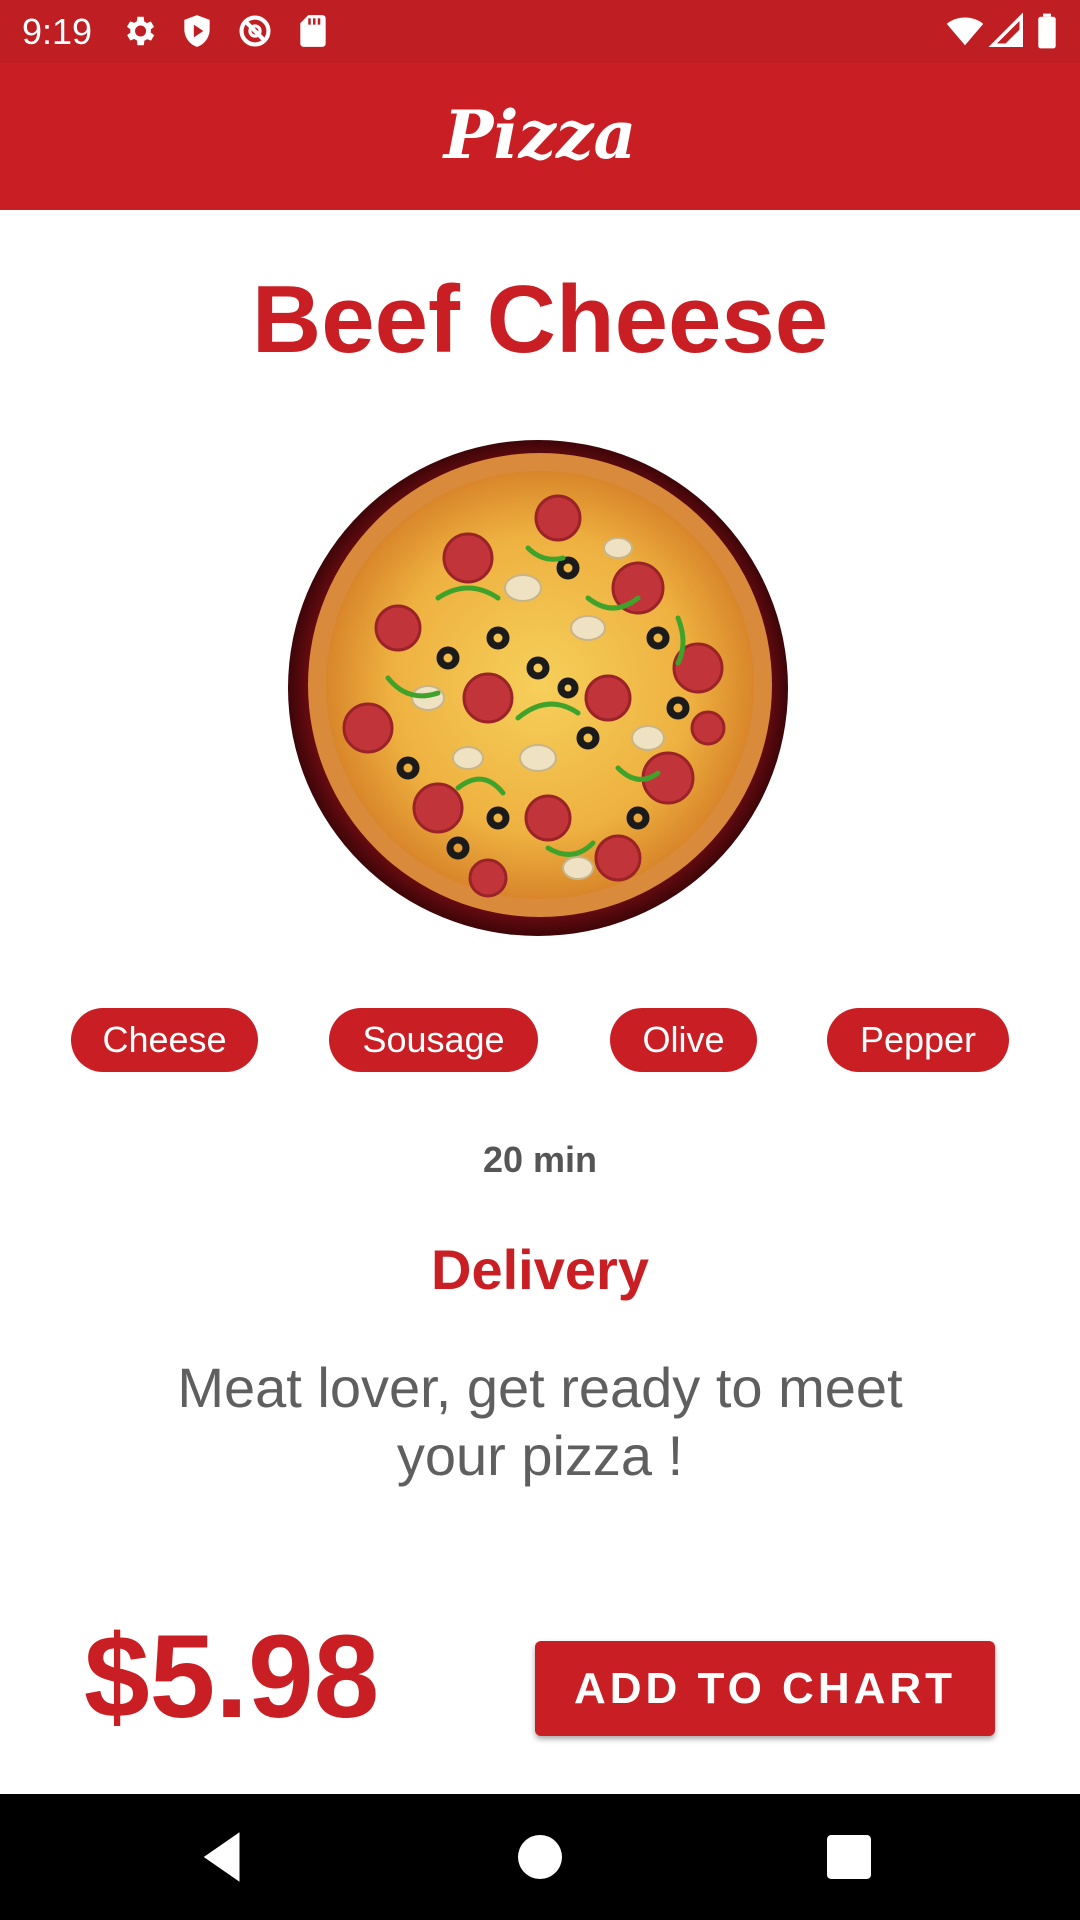  What do you see at coordinates (433, 1040) in the screenshot?
I see `chip-sousage: Sousage` at bounding box center [433, 1040].